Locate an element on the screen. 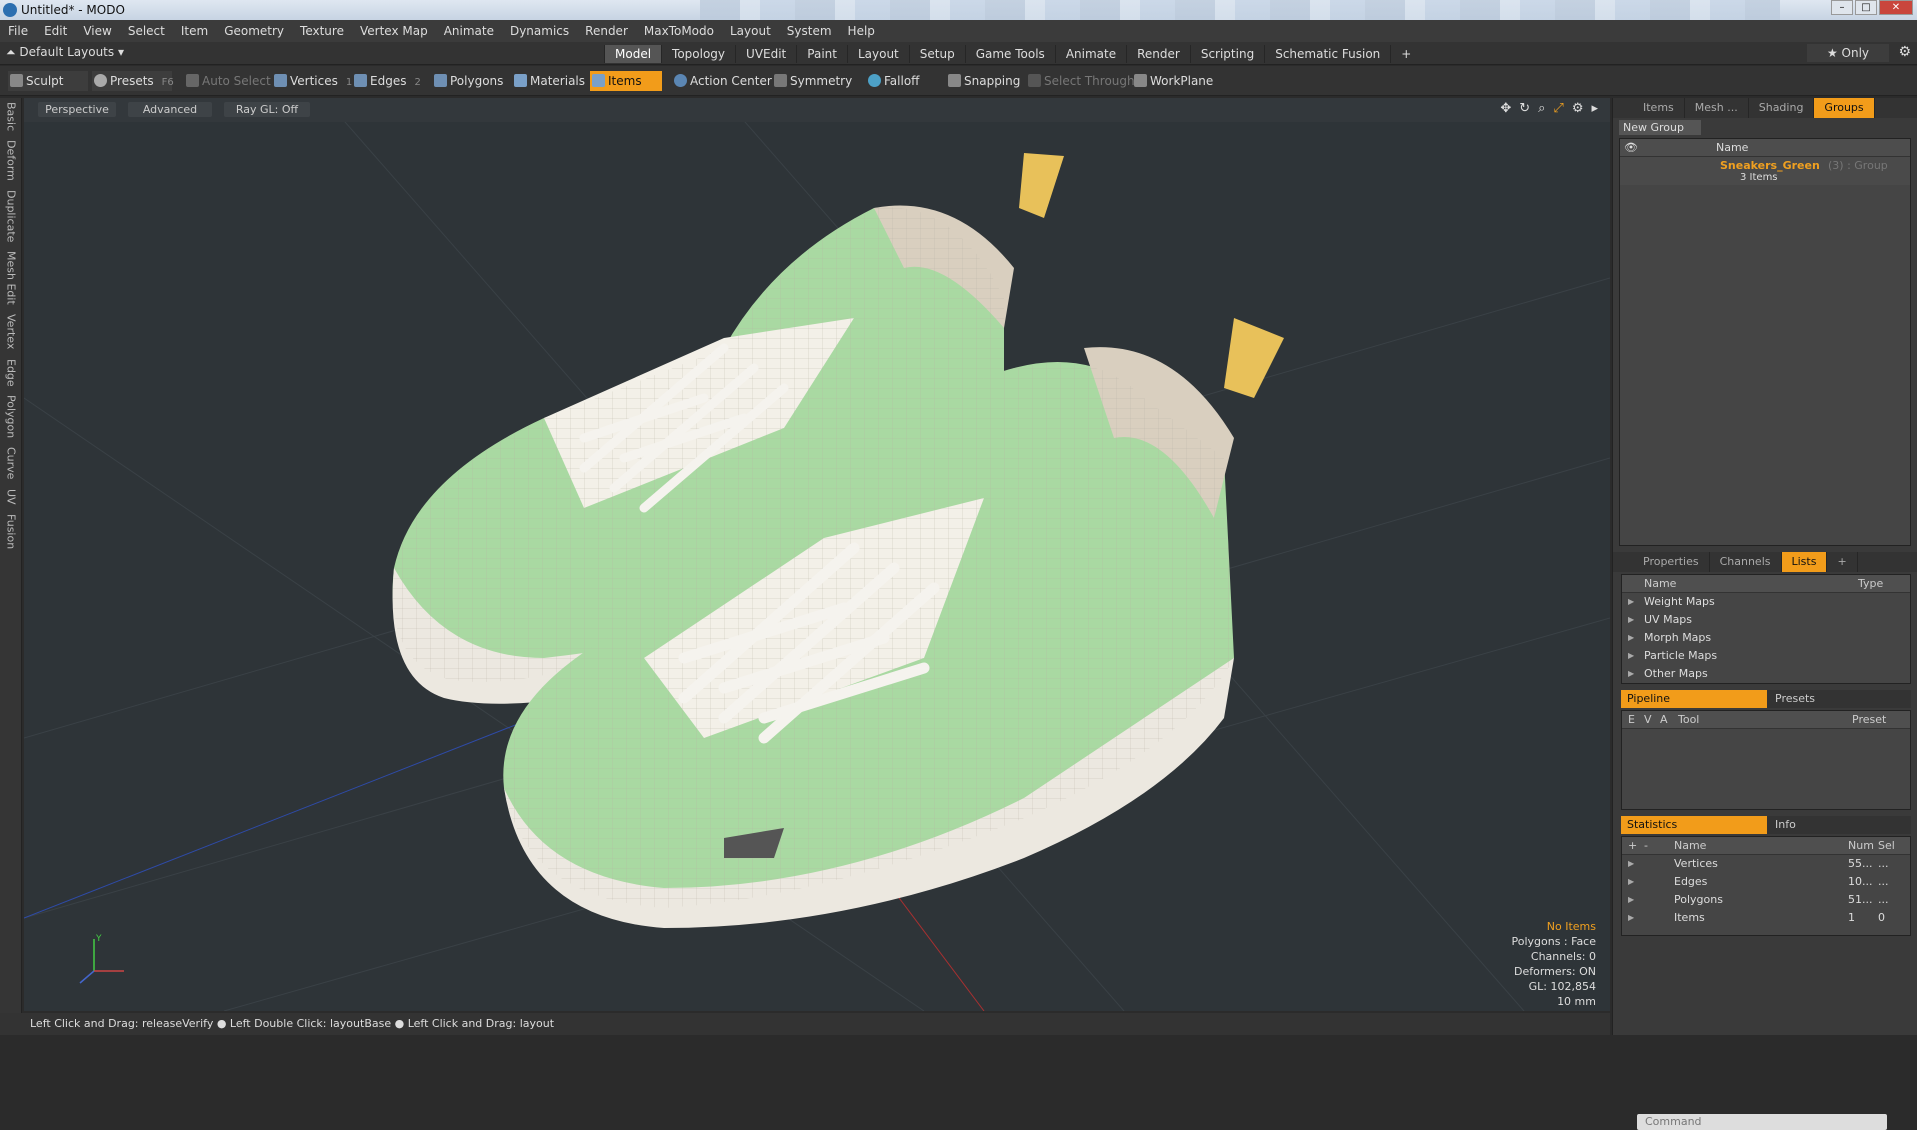 Image resolution: width=1917 pixels, height=1130 pixels. menu-render: Render is located at coordinates (606, 31).